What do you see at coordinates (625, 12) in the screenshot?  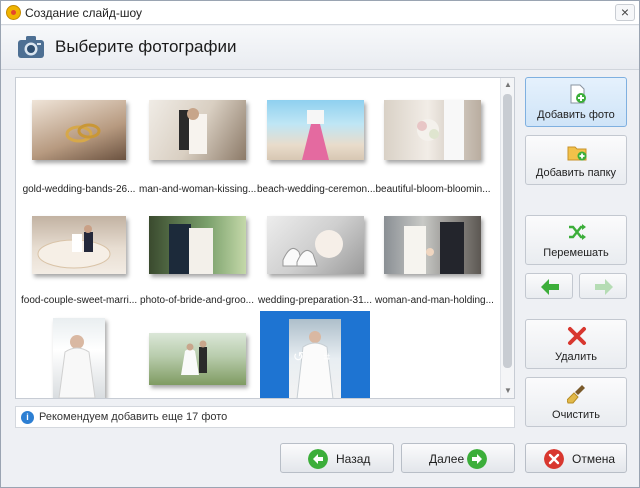 I see `close-button: ×` at bounding box center [625, 12].